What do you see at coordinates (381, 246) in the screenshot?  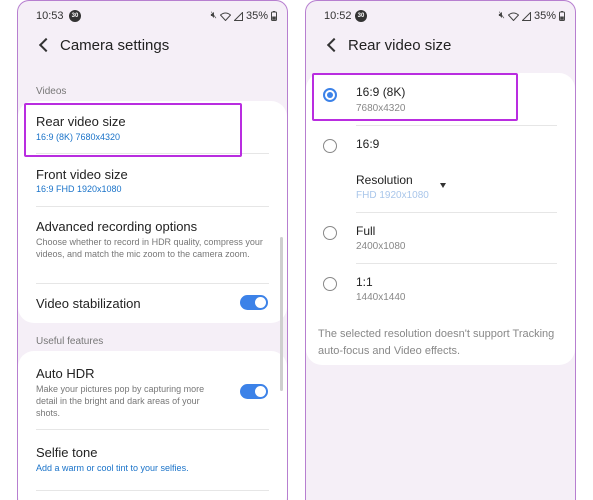 I see `option-resolution: 2400x1080` at bounding box center [381, 246].